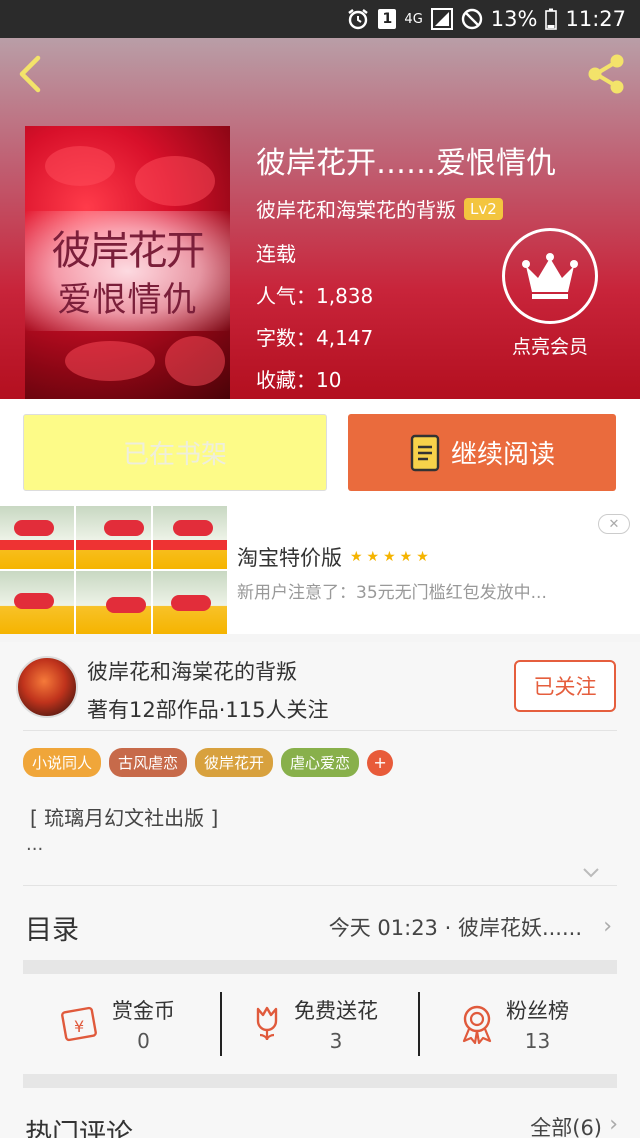 This screenshot has width=640, height=1138. What do you see at coordinates (320, 19) in the screenshot?
I see `status-bar: 1 4G 13% 11:27` at bounding box center [320, 19].